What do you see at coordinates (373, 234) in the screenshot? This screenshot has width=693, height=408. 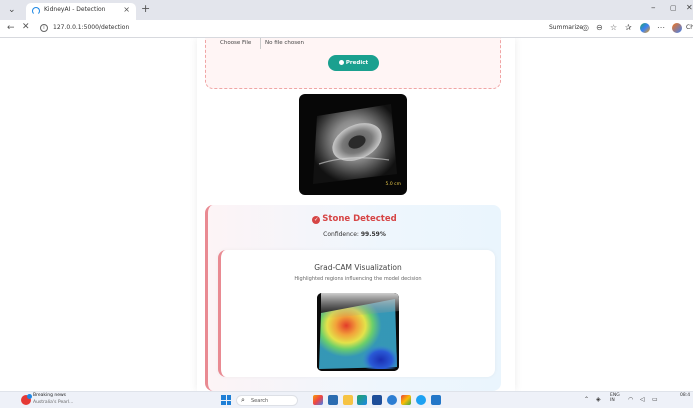 I see `confidence-value: 99.59%` at bounding box center [373, 234].